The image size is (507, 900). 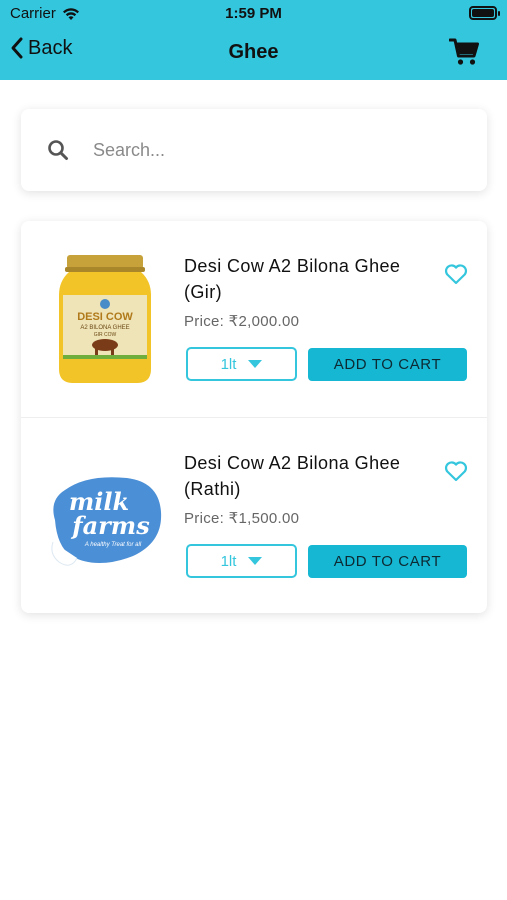 I want to click on status-bar: Carrier 1:59 PM, so click(x=253, y=14).